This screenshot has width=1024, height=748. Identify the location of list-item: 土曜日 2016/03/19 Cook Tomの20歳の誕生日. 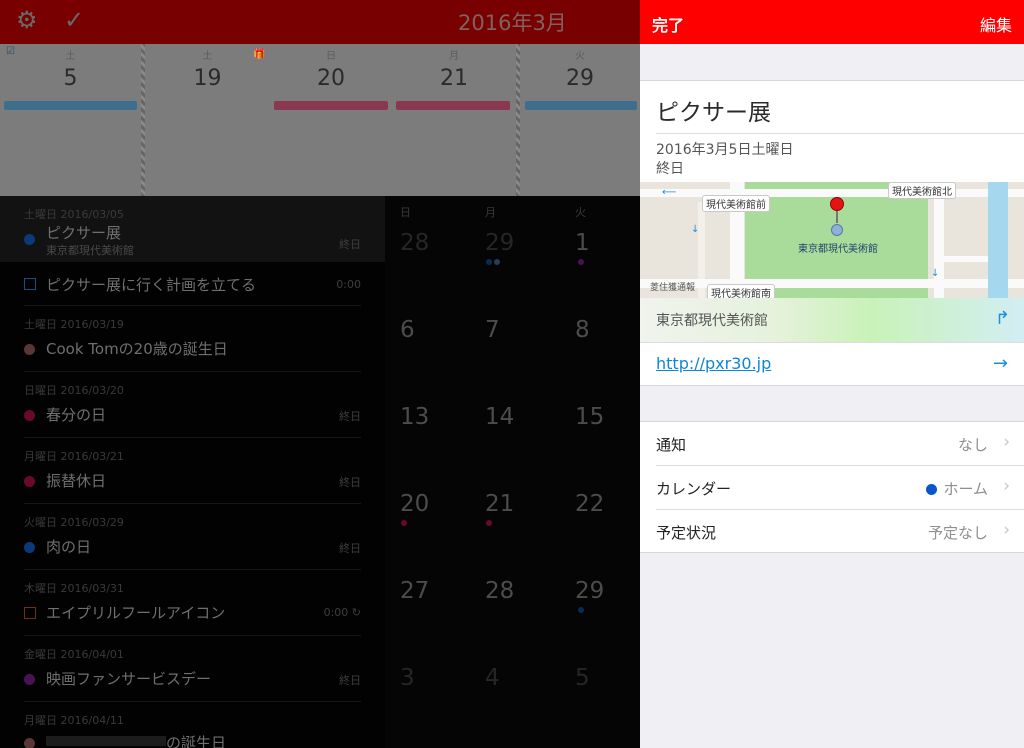
(192, 339).